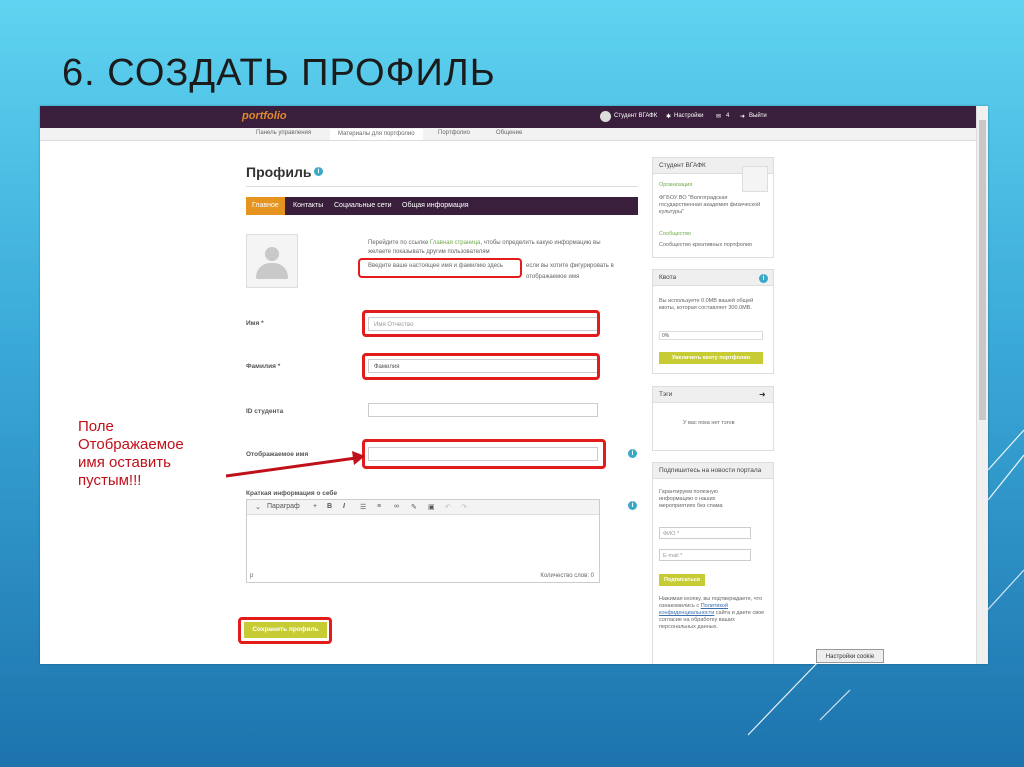 The image size is (1024, 767). Describe the element at coordinates (713, 418) in the screenshot. I see `tags-card: Тэги ➜ У вас пока нет тэгов` at that location.